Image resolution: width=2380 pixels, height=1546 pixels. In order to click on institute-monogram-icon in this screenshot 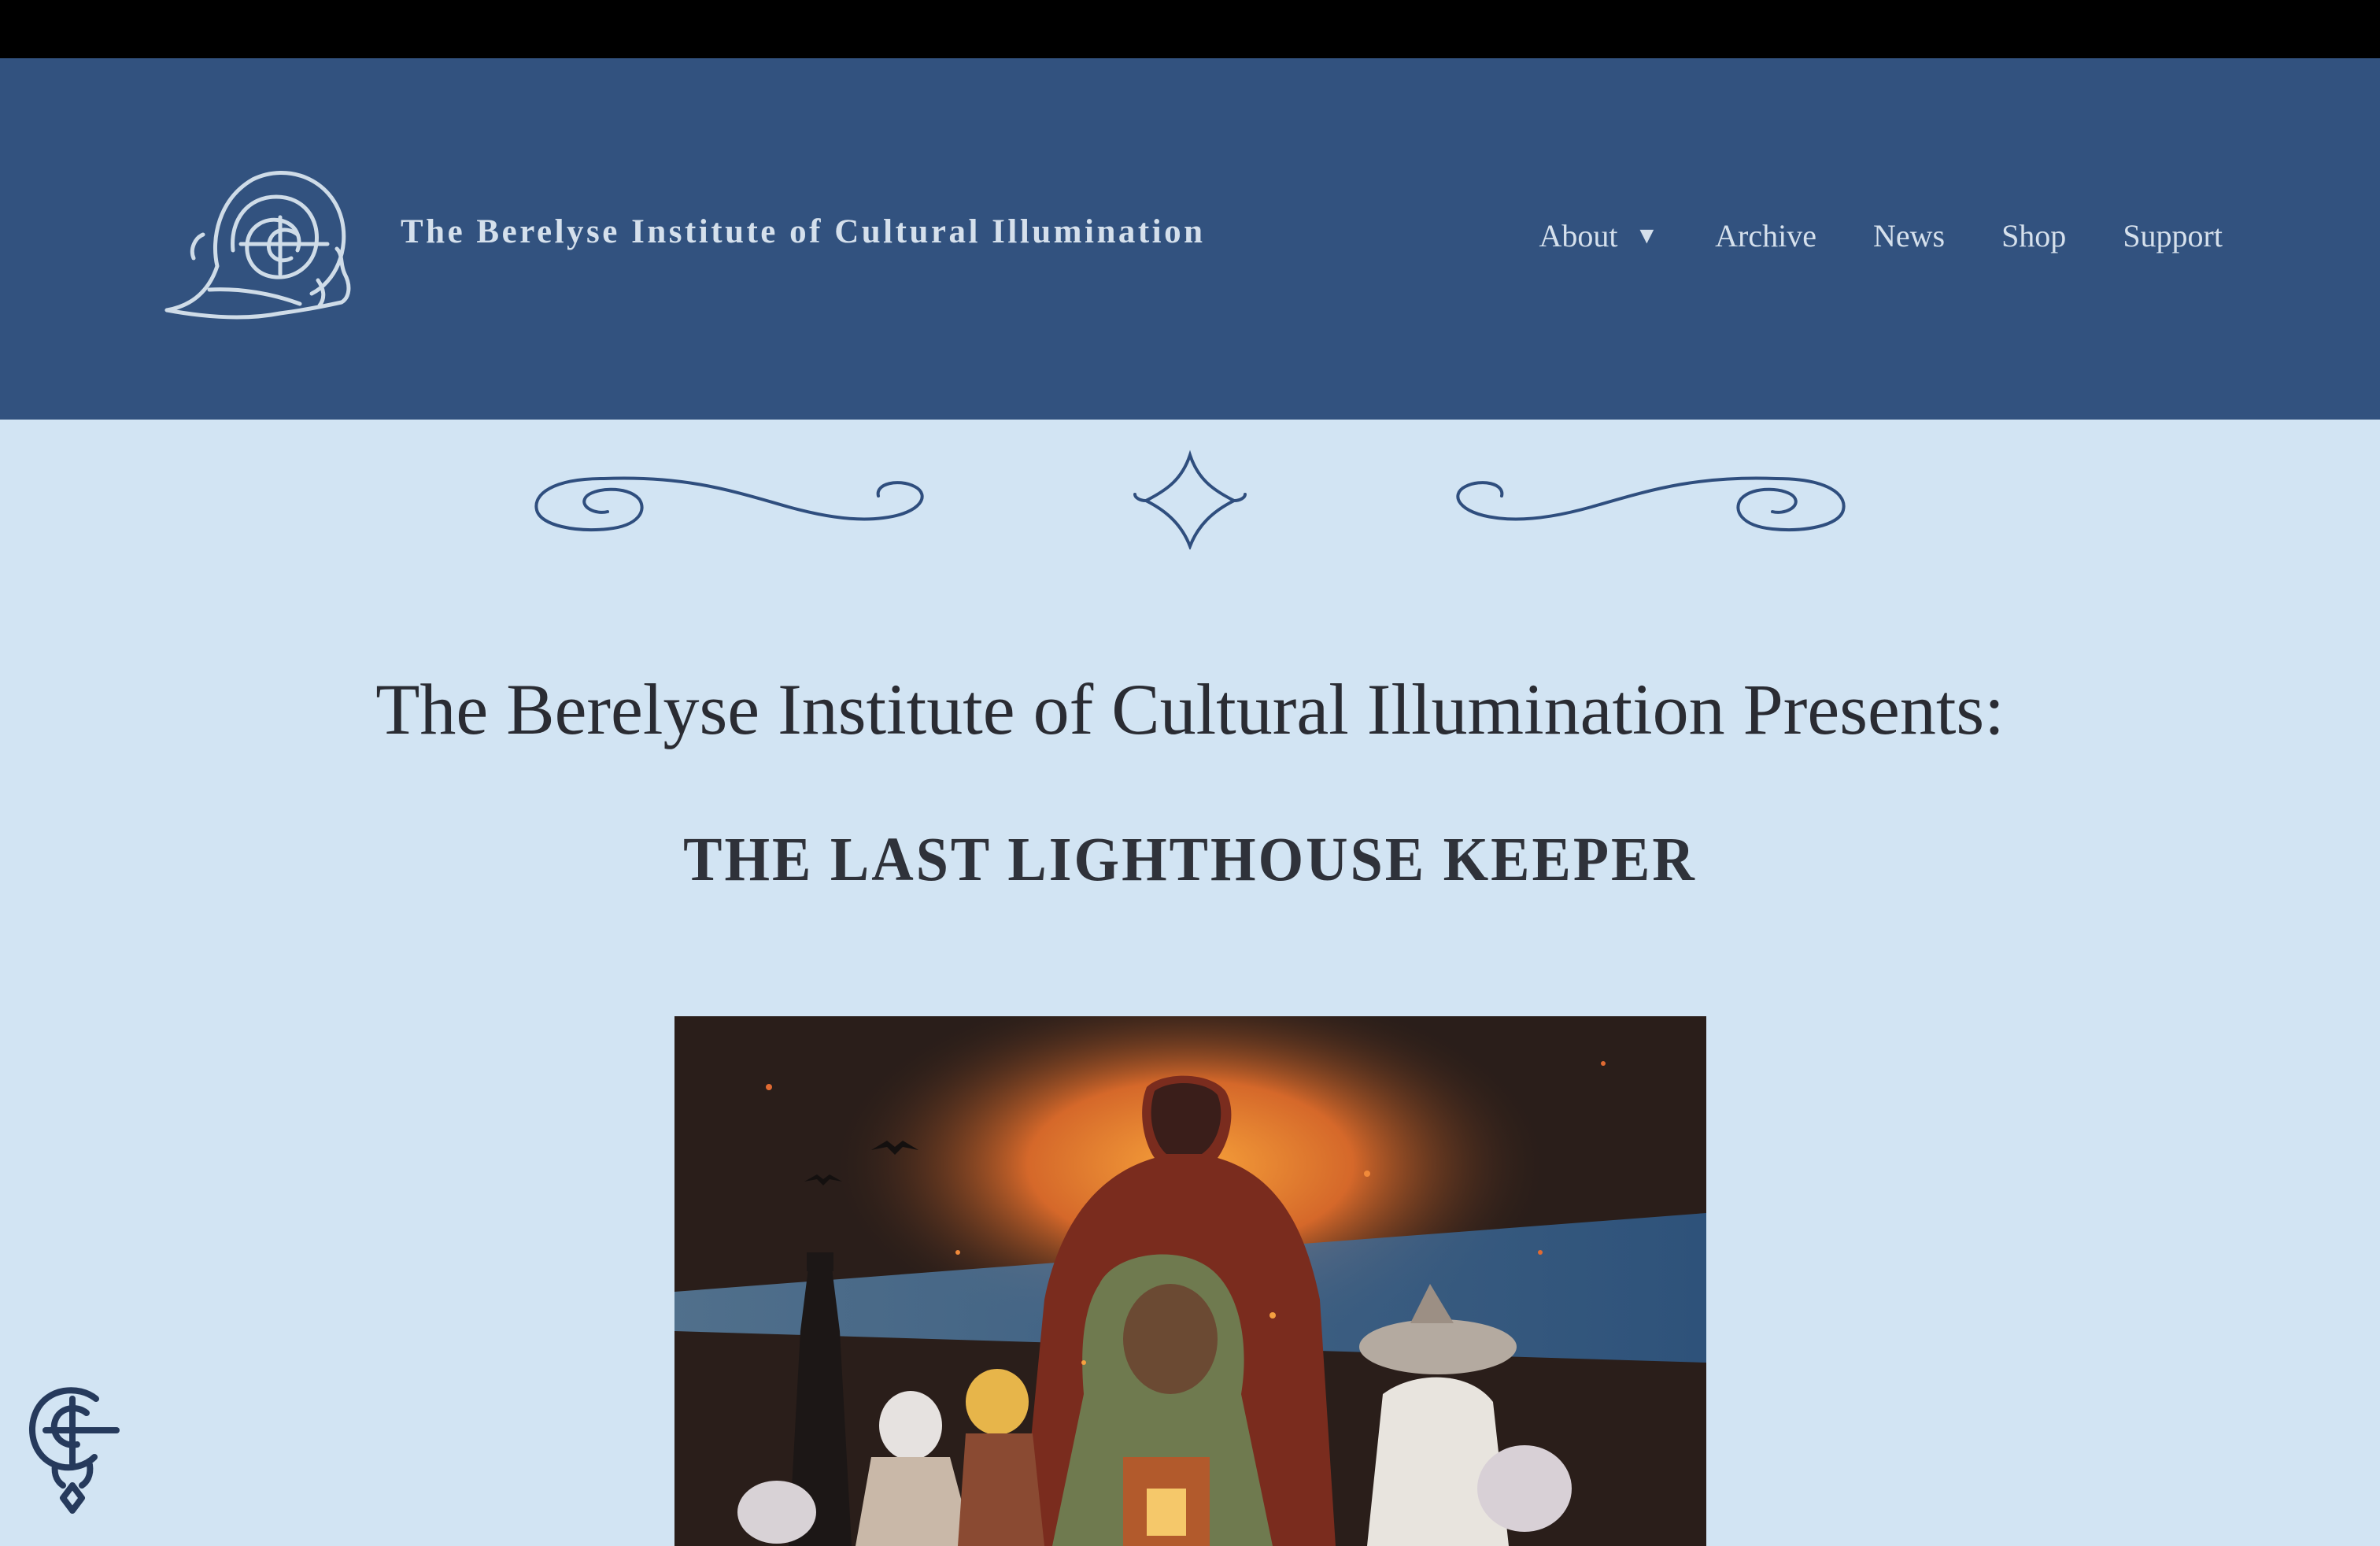, I will do `click(72, 1448)`.